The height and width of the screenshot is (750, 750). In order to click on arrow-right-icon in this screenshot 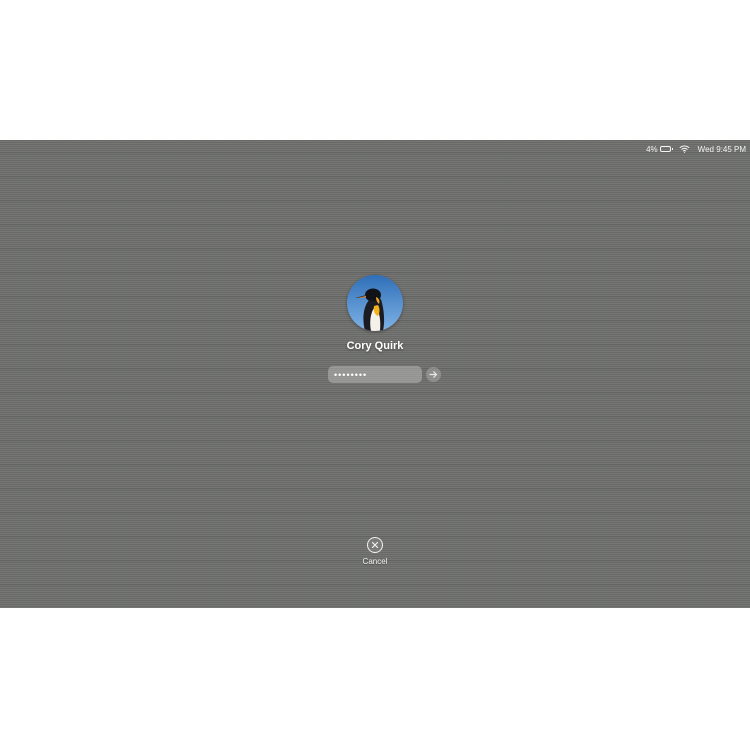, I will do `click(433, 374)`.